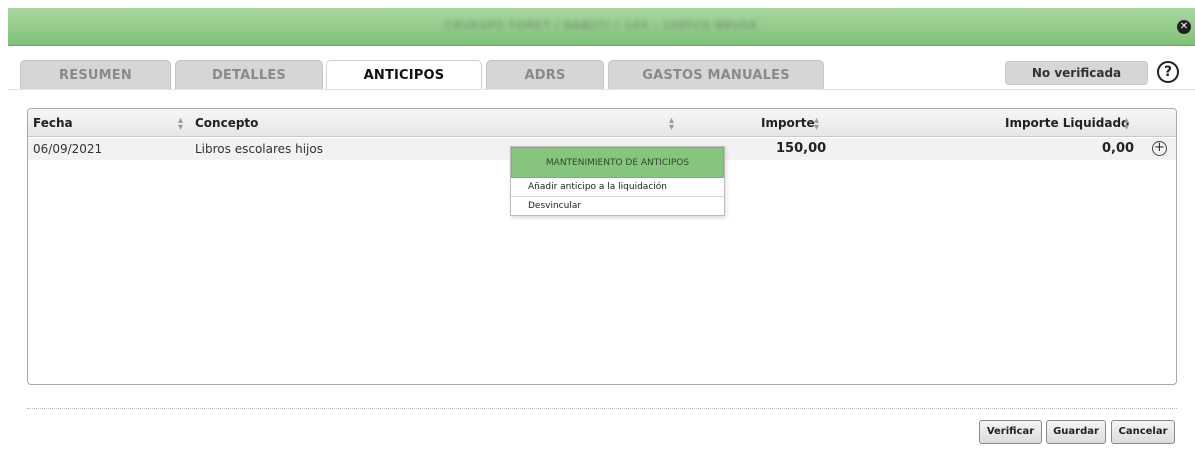 This screenshot has width=1195, height=450. What do you see at coordinates (1159, 148) in the screenshot?
I see `plus-circle-icon: +` at bounding box center [1159, 148].